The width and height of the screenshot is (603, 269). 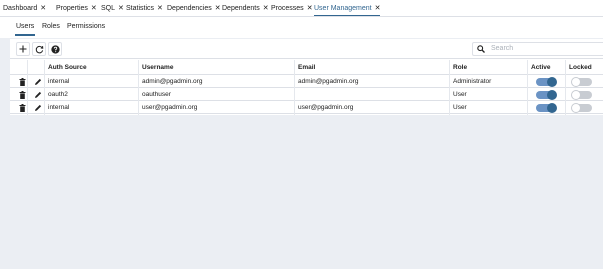 What do you see at coordinates (241, 8) in the screenshot?
I see `tab-label: Dependents` at bounding box center [241, 8].